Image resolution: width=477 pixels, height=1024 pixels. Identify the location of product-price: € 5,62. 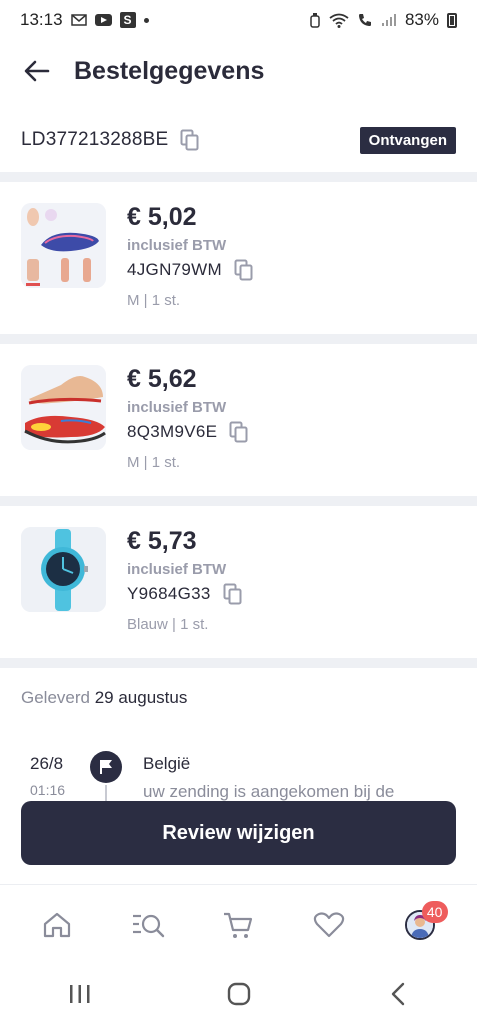
(162, 379).